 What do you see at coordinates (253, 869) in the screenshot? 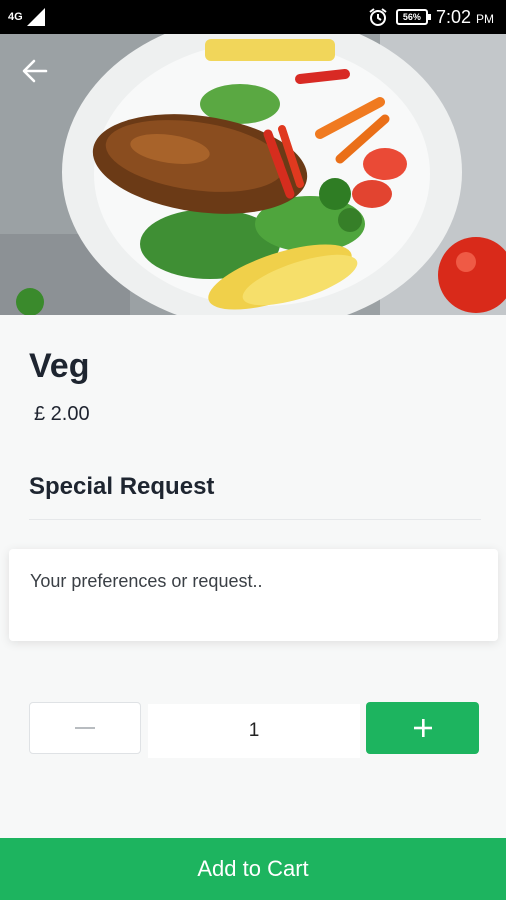
I see `add-to-cart-button: Add to Cart` at bounding box center [253, 869].